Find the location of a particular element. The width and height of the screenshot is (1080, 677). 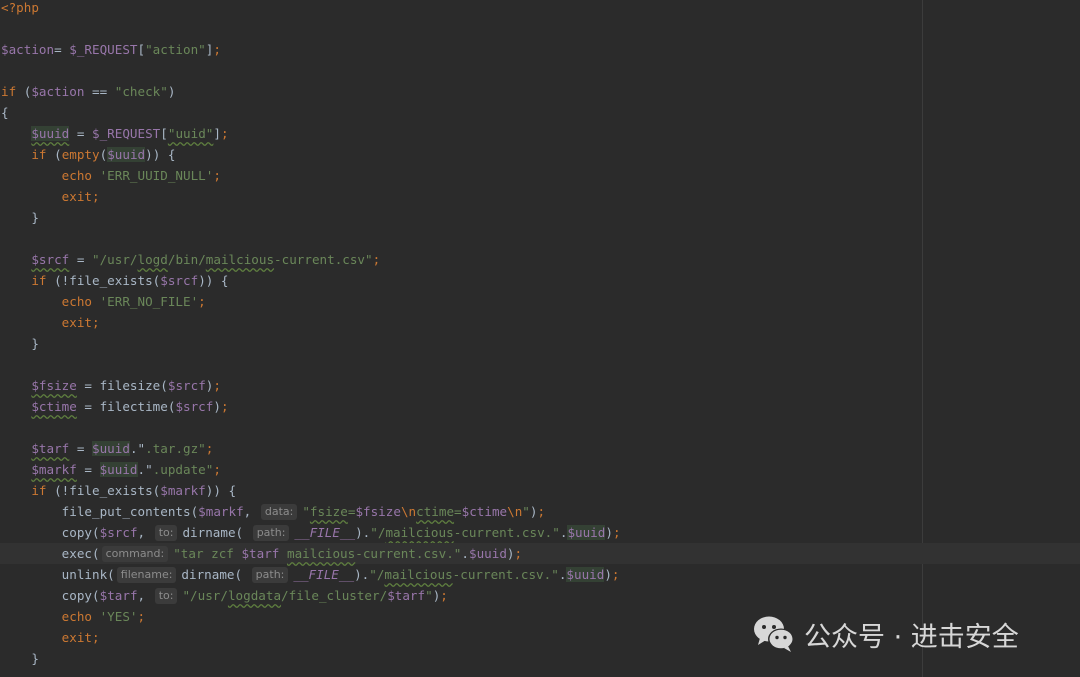

parameter-hint: filename: is located at coordinates (146, 575).